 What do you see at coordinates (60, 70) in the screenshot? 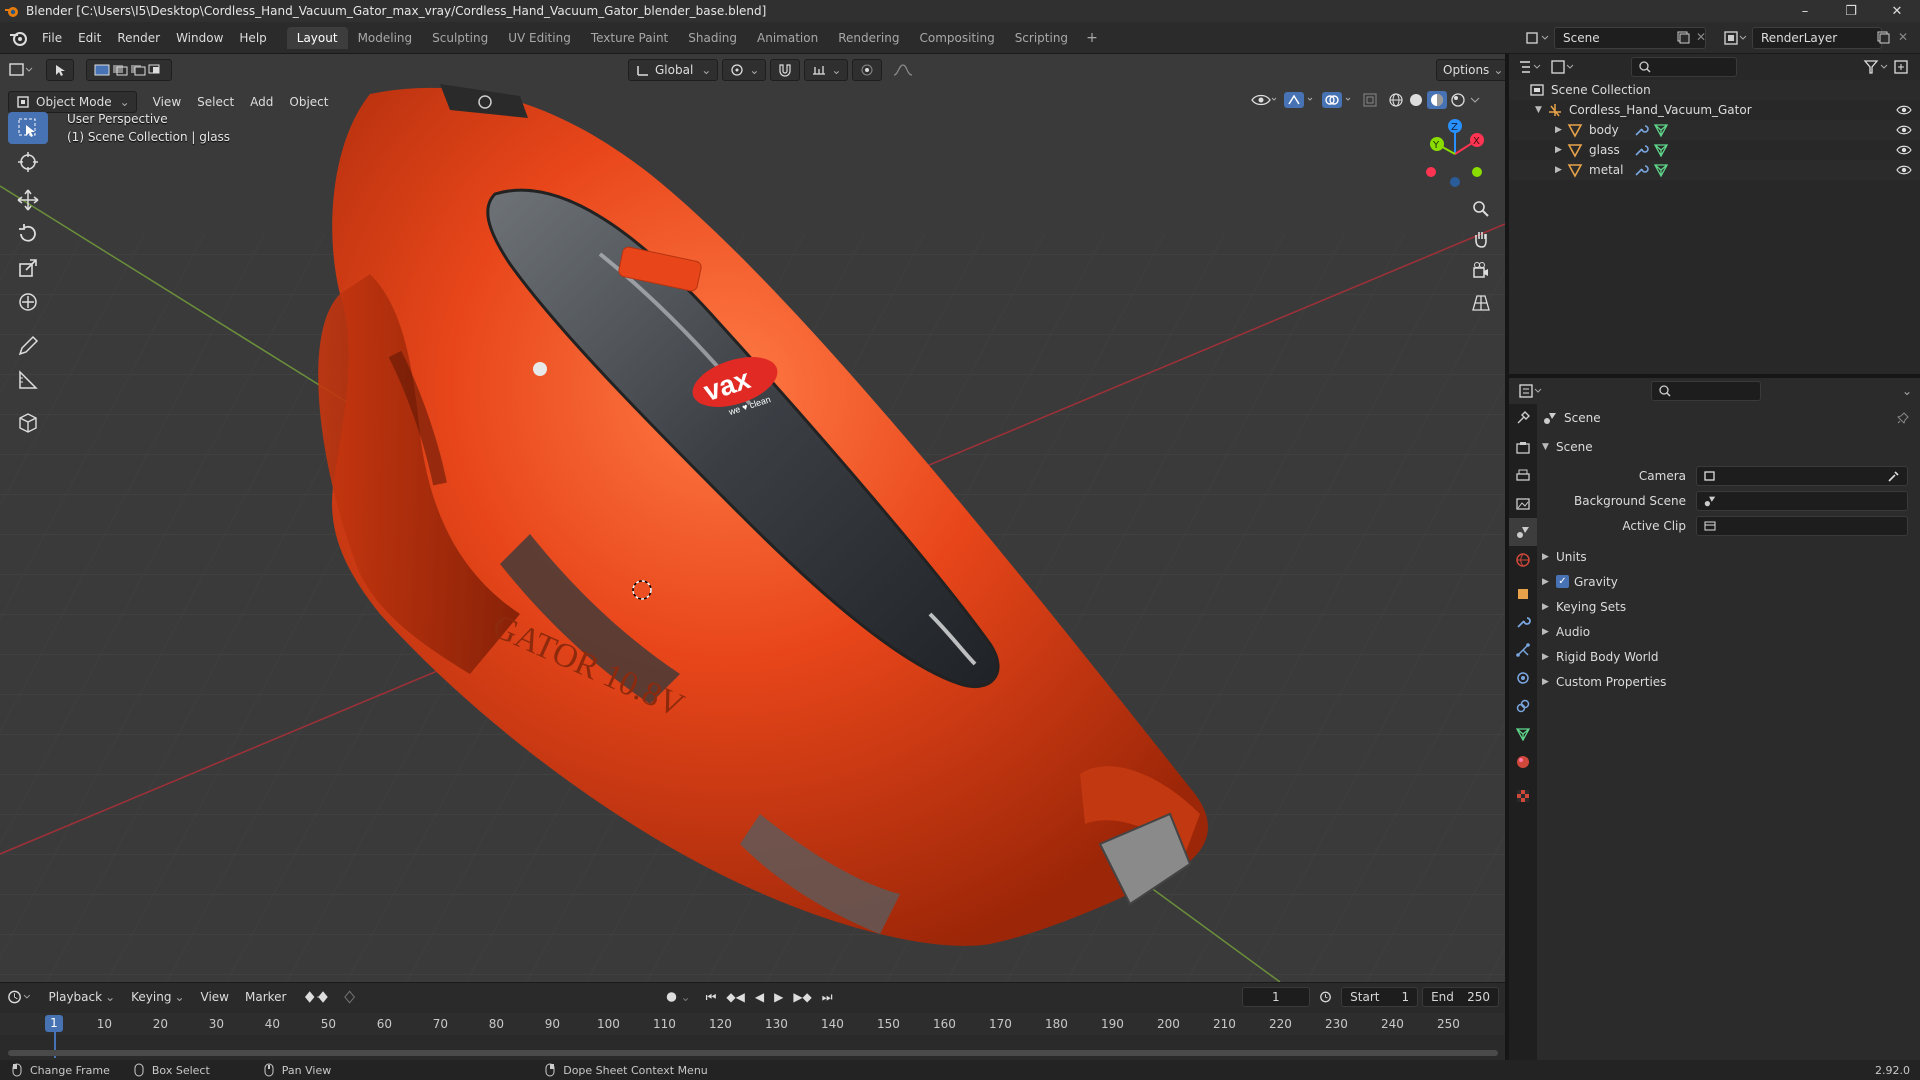
I see `select-tool-dropdown` at bounding box center [60, 70].